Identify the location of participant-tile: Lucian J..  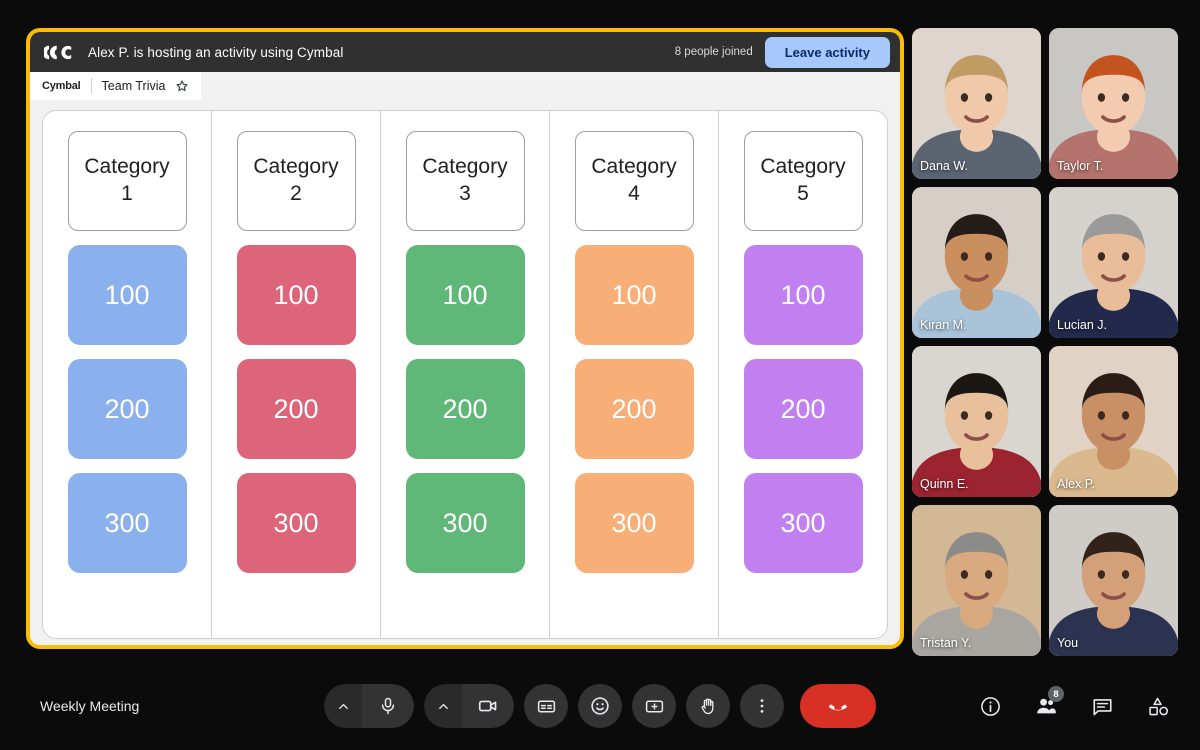
(1113, 262).